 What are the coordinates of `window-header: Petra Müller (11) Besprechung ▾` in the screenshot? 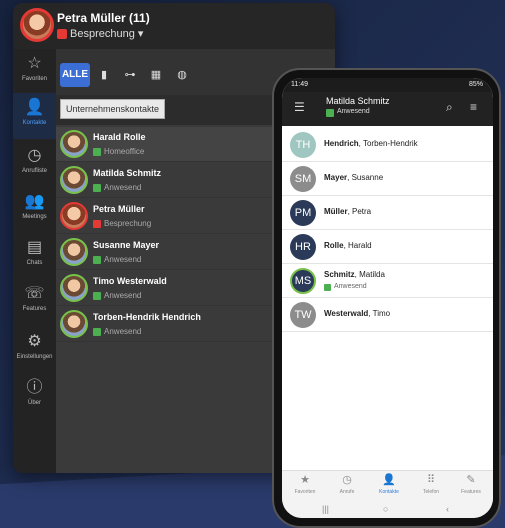 It's located at (174, 26).